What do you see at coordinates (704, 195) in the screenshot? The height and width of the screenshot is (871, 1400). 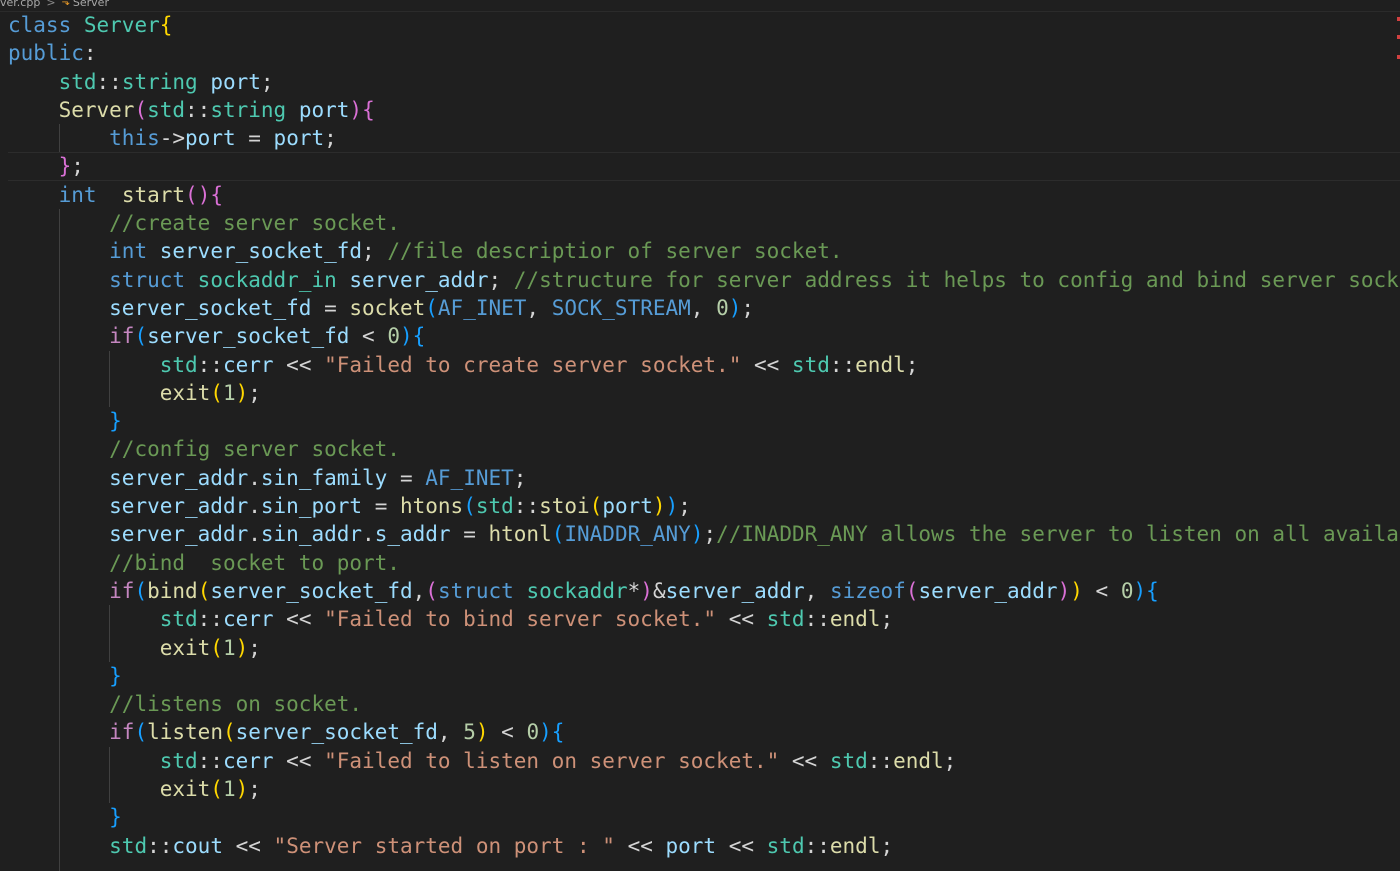 I see `code-line: int start(){` at bounding box center [704, 195].